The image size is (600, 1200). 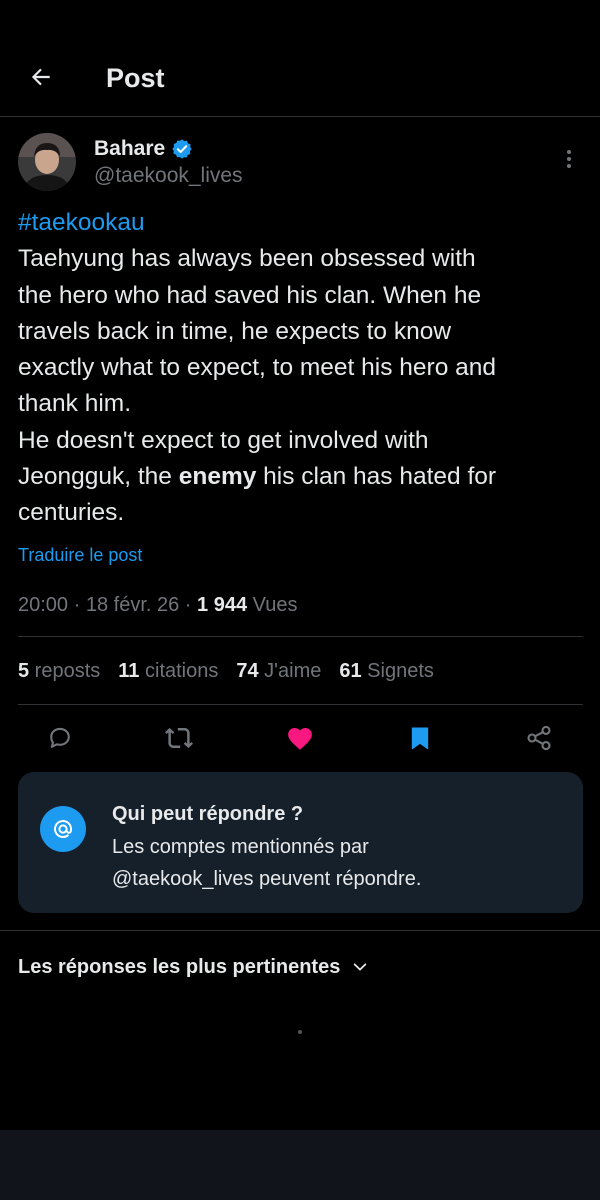 What do you see at coordinates (222, 605) in the screenshot?
I see `views-count: 1 944` at bounding box center [222, 605].